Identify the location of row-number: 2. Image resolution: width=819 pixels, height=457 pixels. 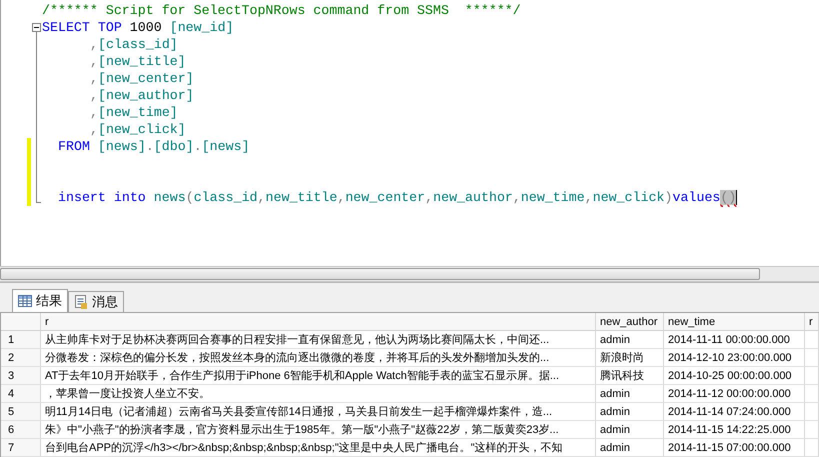
(21, 358).